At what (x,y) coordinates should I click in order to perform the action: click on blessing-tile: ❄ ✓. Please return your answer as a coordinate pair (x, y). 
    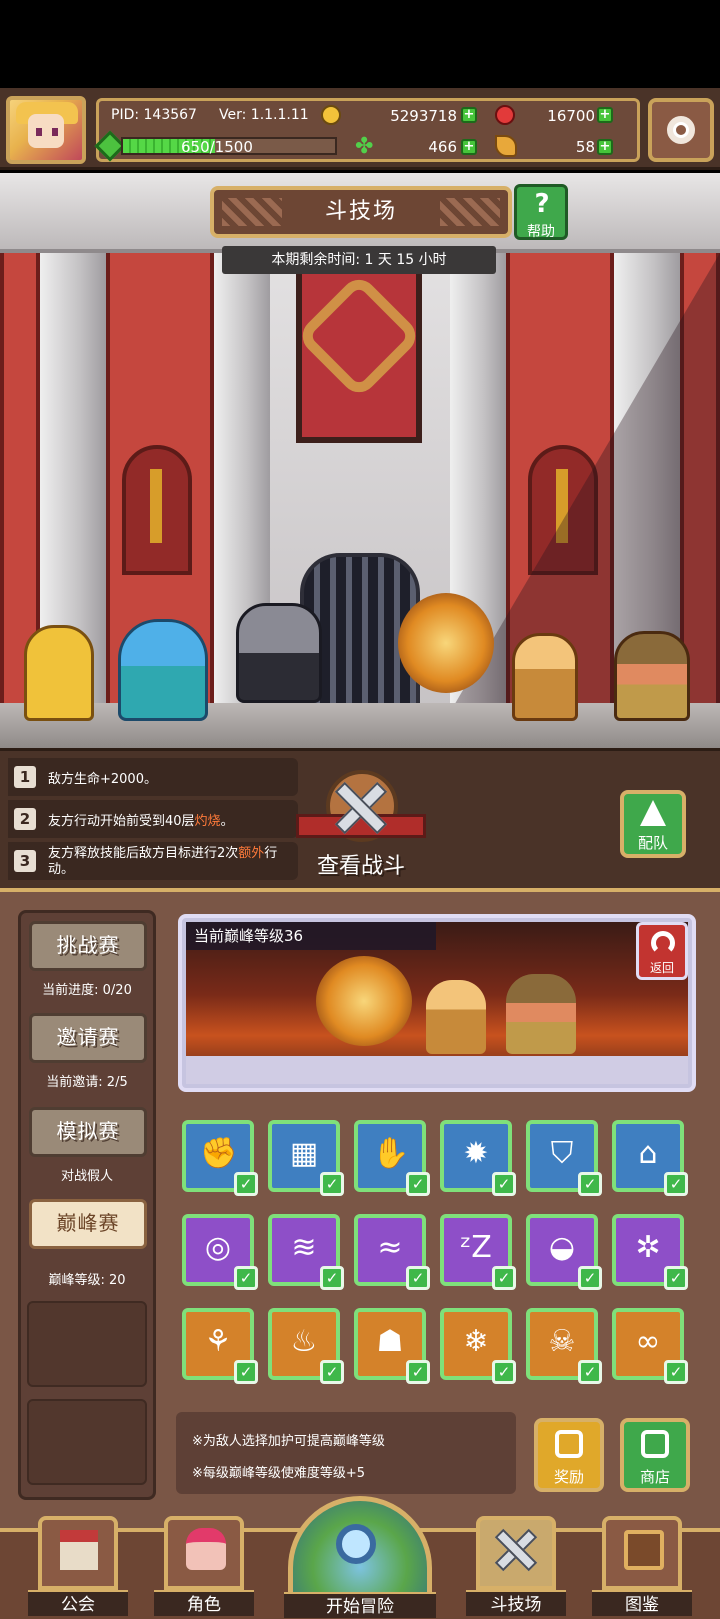
    Looking at the image, I should click on (478, 1346).